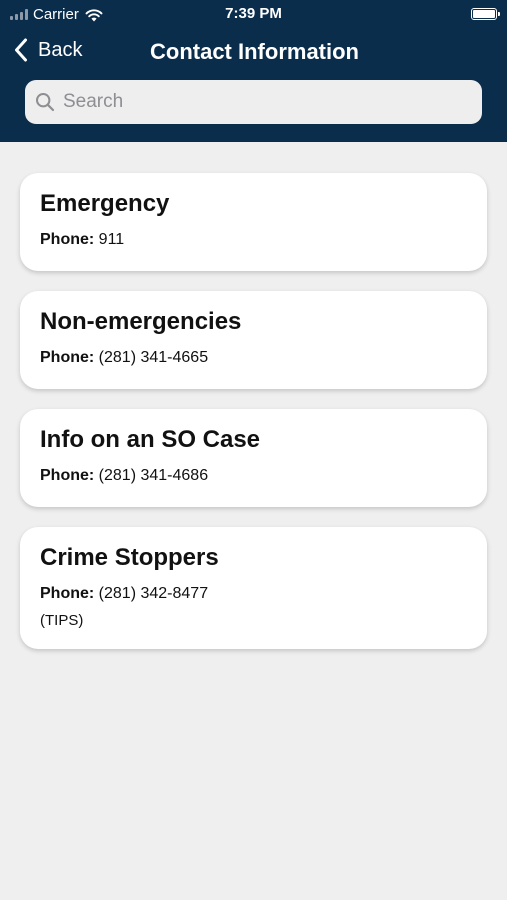 Image resolution: width=507 pixels, height=900 pixels. What do you see at coordinates (105, 203) in the screenshot?
I see `contact-title: Emergency` at bounding box center [105, 203].